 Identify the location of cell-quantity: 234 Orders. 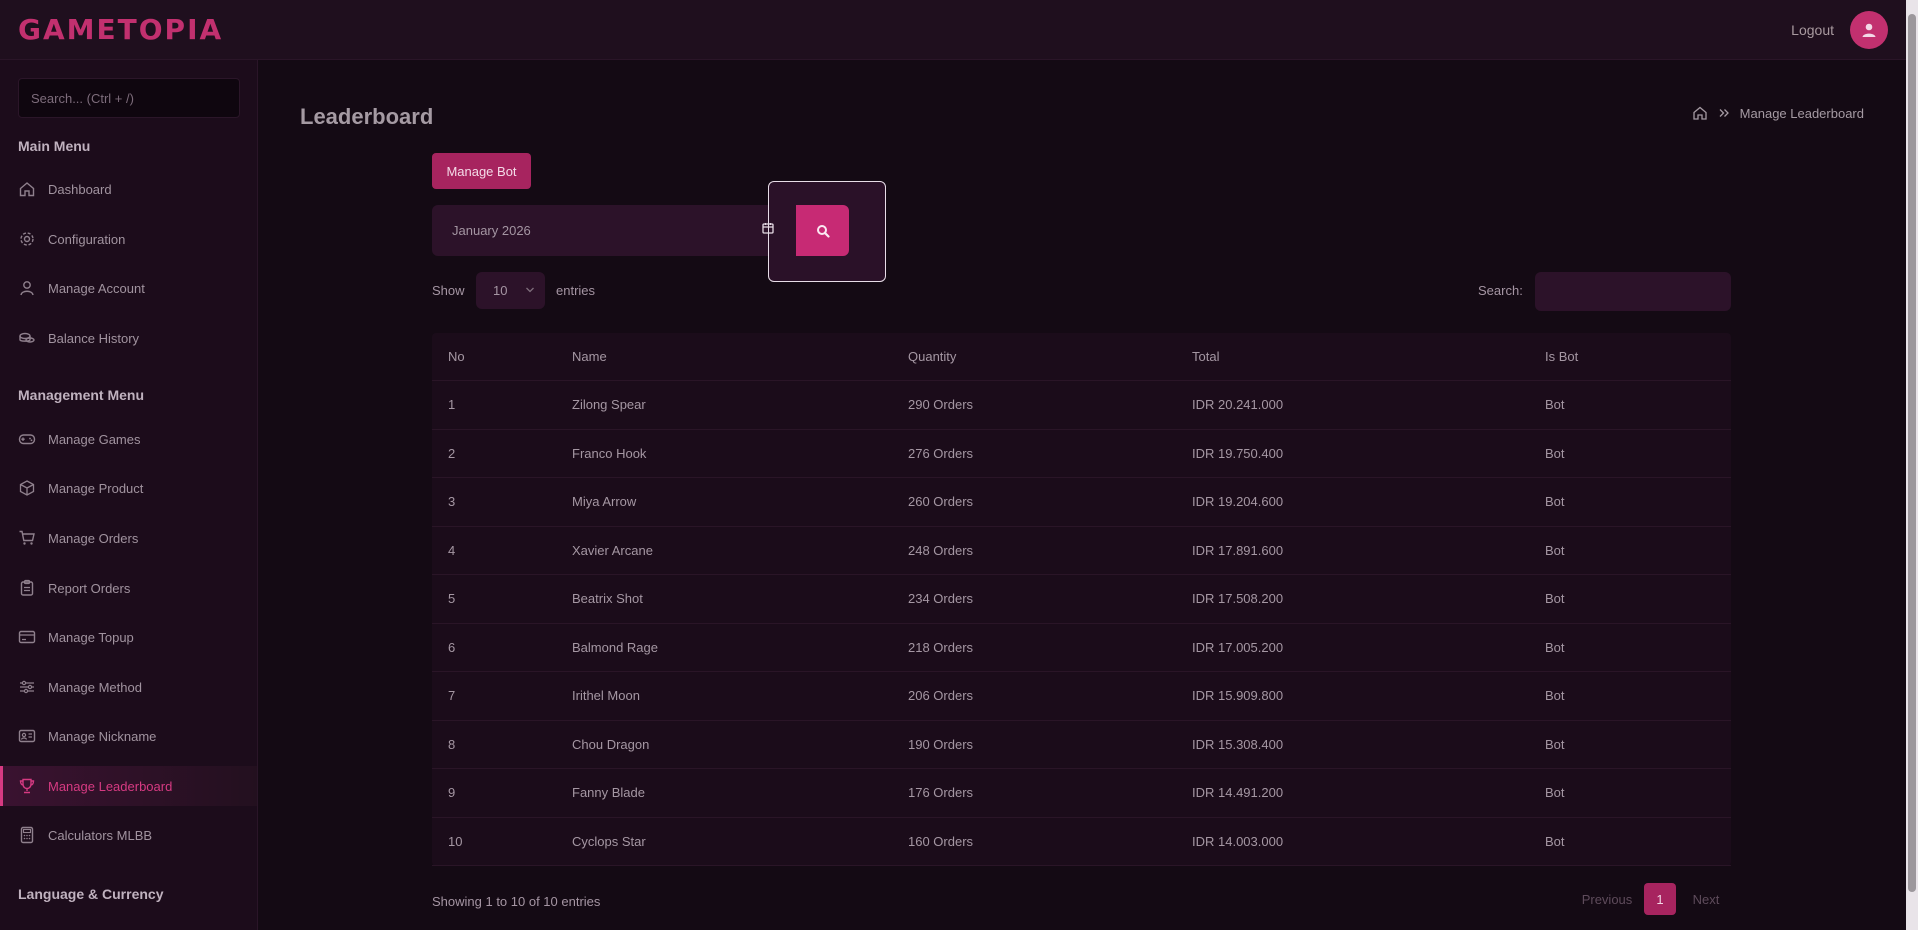
(941, 599).